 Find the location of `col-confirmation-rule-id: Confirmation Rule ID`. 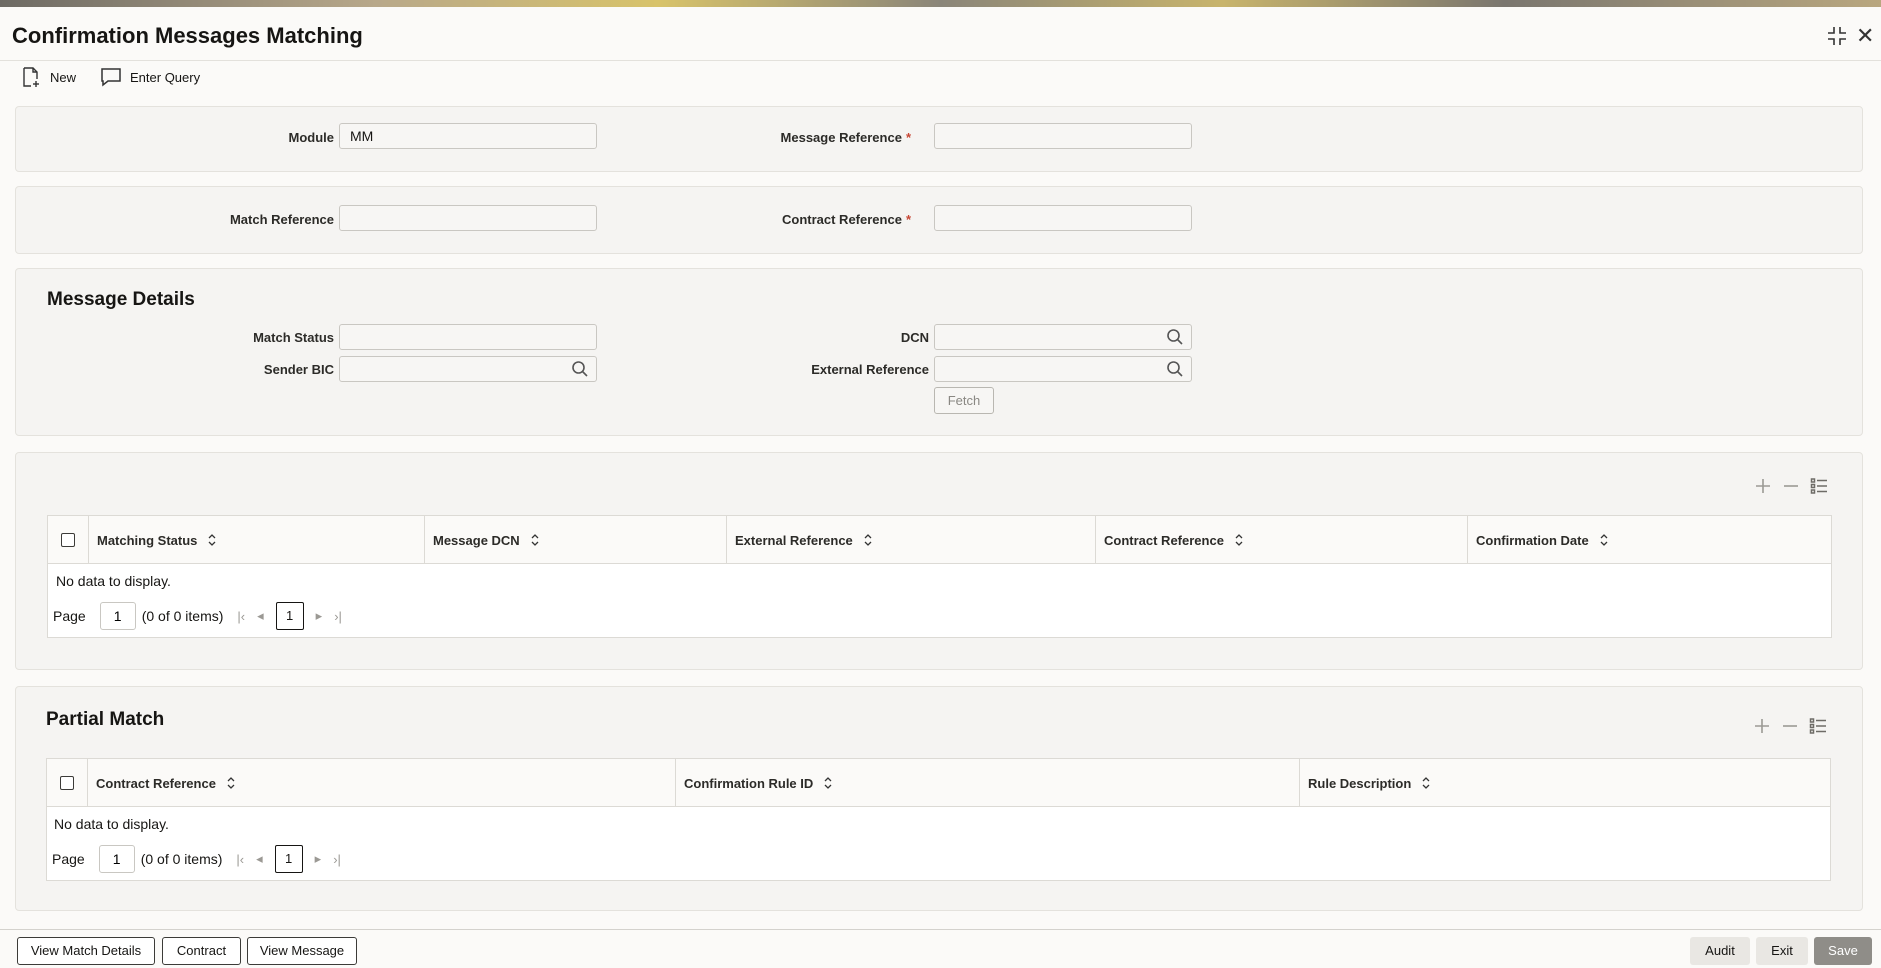

col-confirmation-rule-id: Confirmation Rule ID is located at coordinates (987, 783).